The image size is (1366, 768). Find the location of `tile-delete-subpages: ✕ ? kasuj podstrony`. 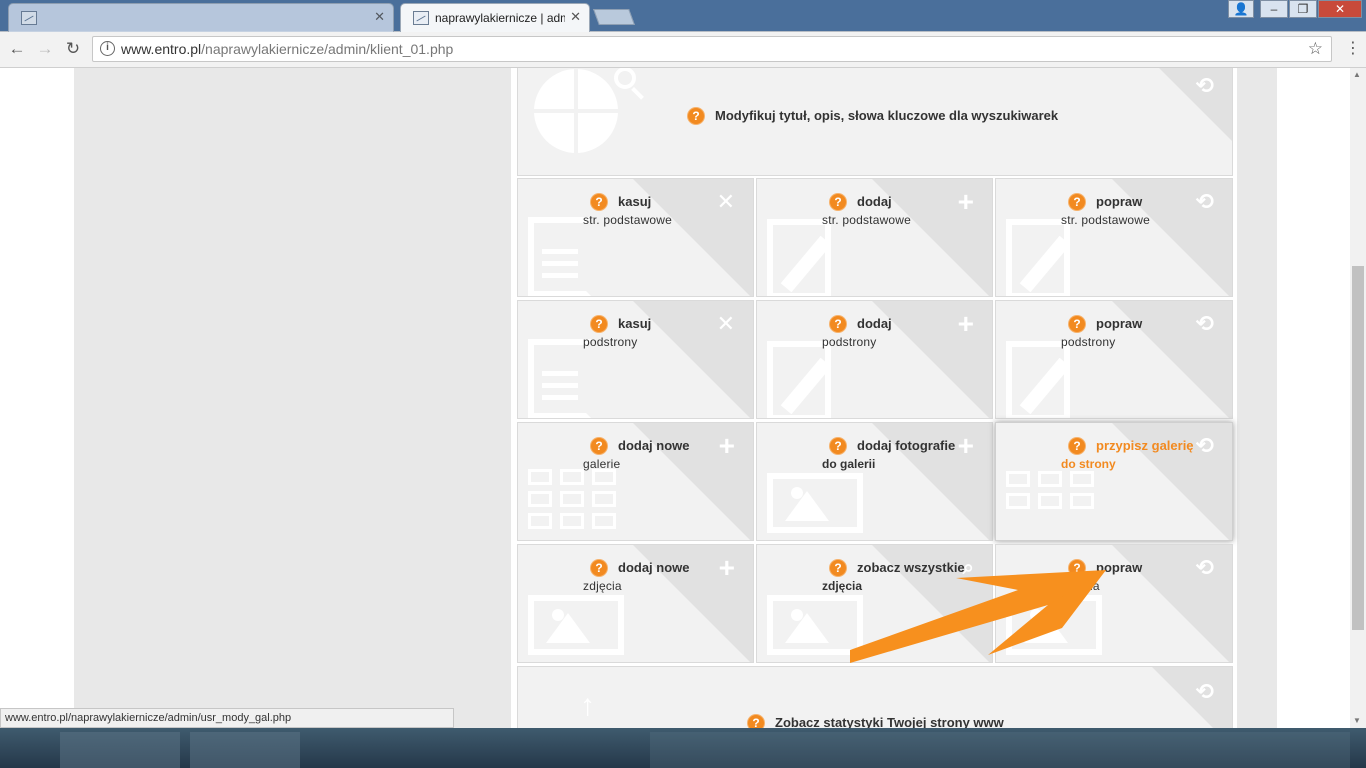

tile-delete-subpages: ✕ ? kasuj podstrony is located at coordinates (635, 359).